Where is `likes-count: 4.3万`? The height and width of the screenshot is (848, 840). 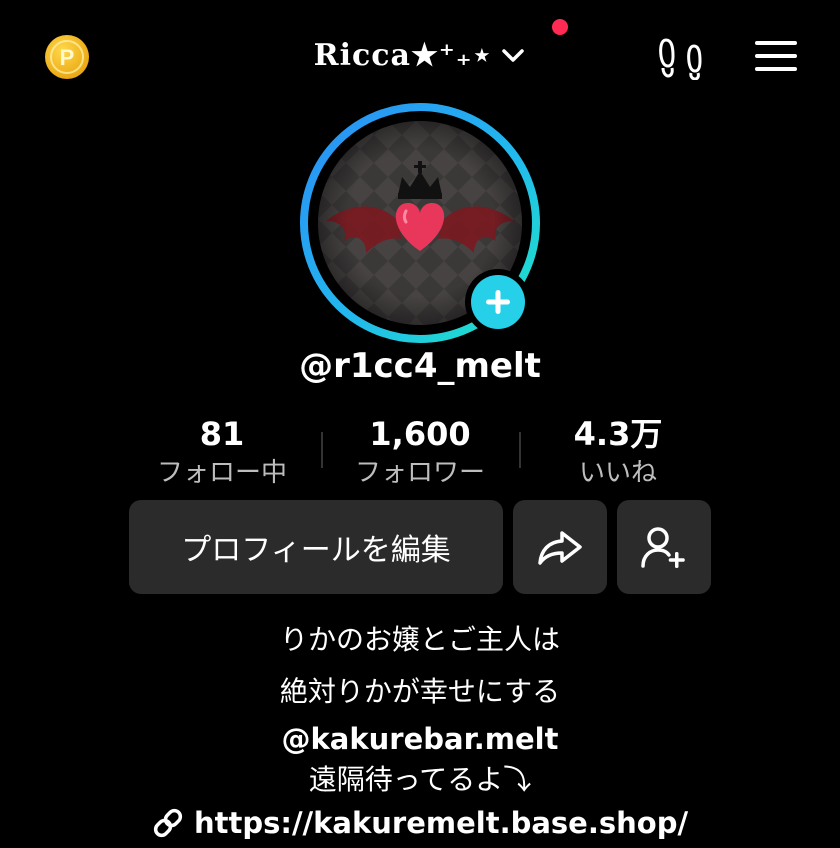
likes-count: 4.3万 is located at coordinates (618, 434).